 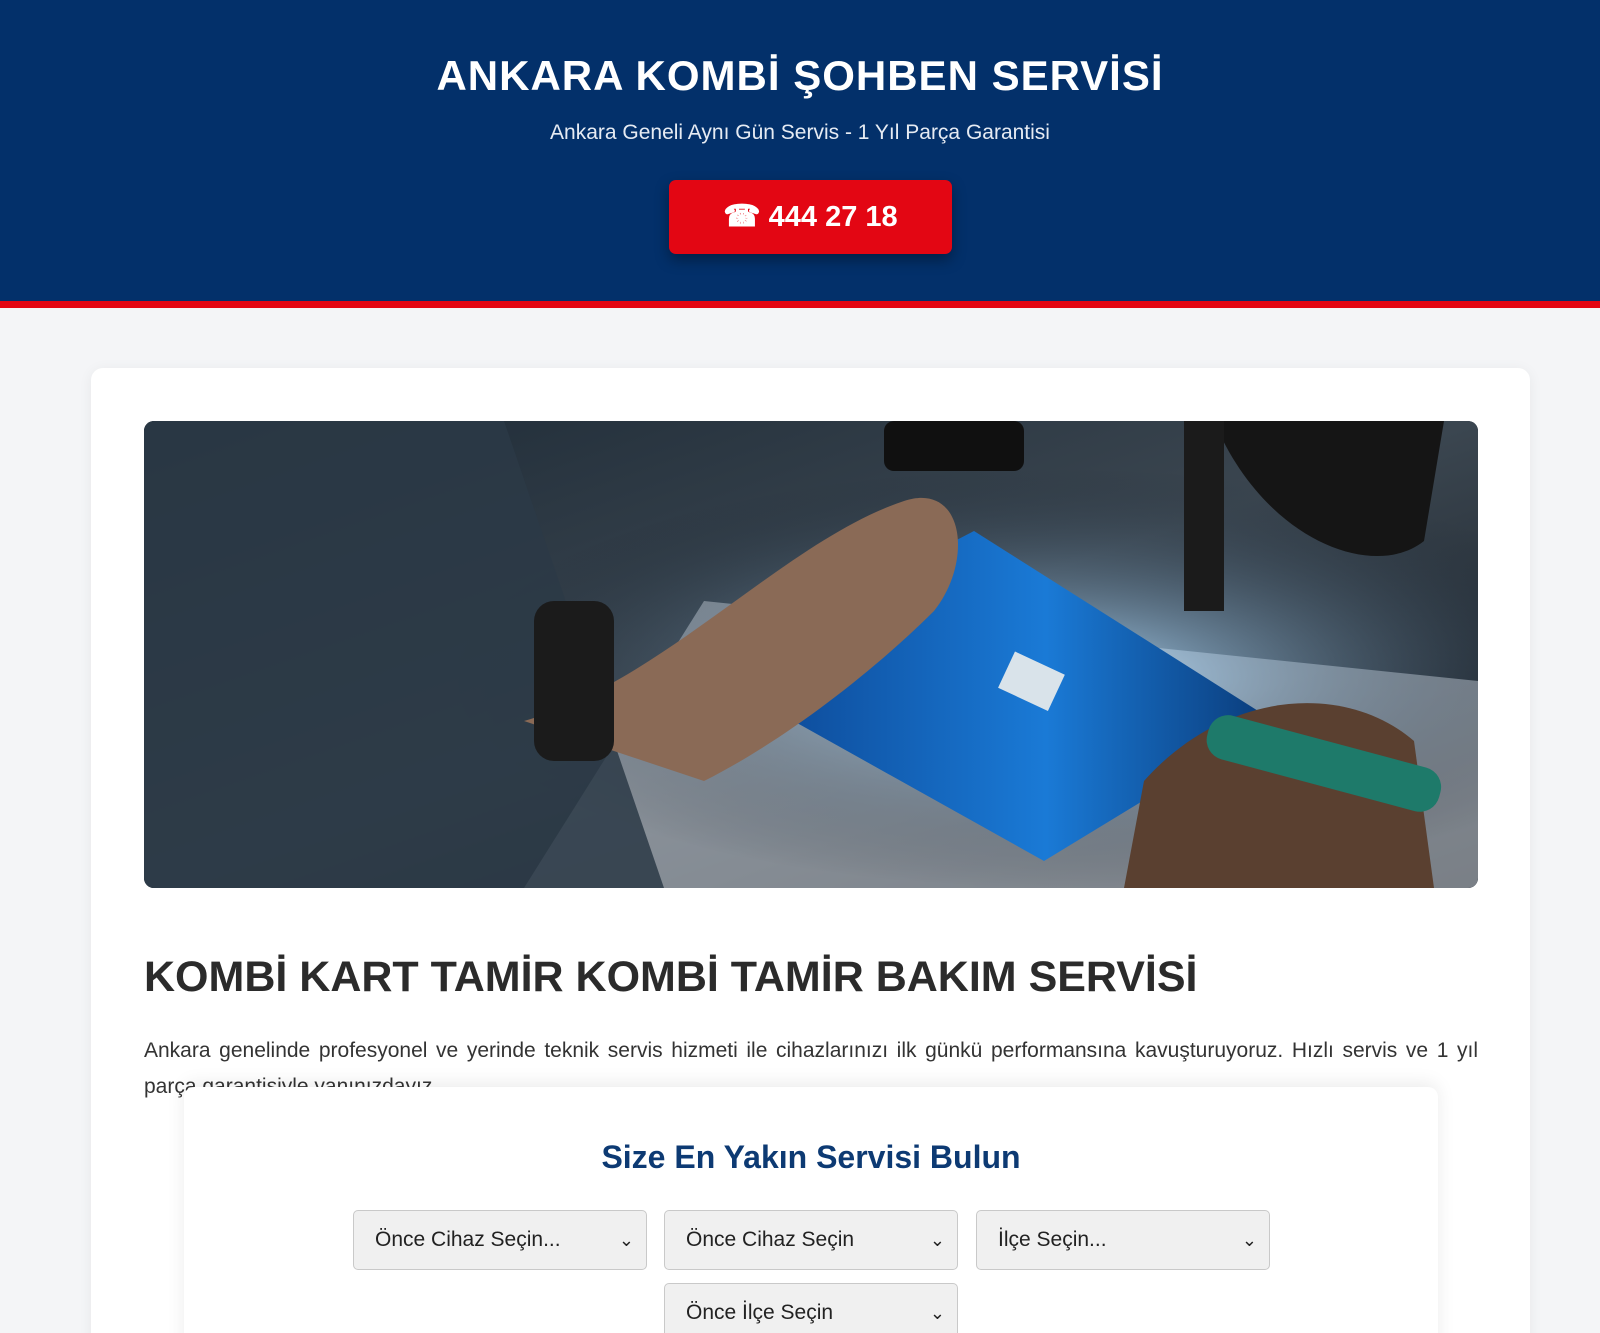 I want to click on call-button-label: 444 27 18, so click(x=833, y=216).